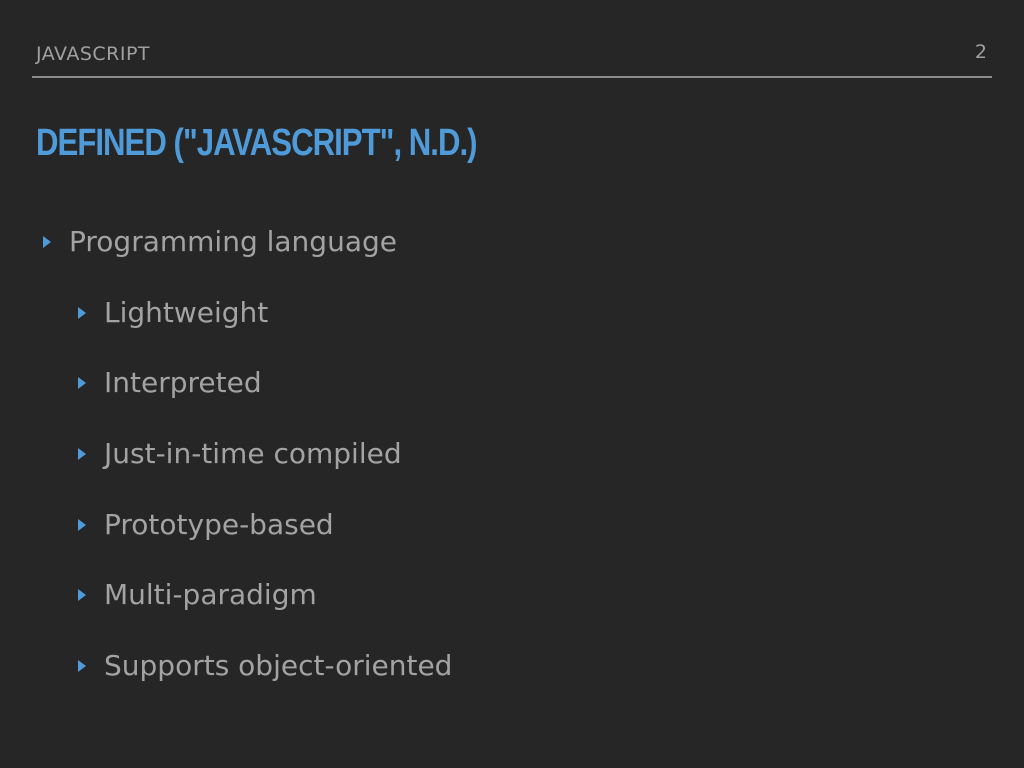 Image resolution: width=1024 pixels, height=768 pixels. What do you see at coordinates (278, 665) in the screenshot?
I see `sub-bullet-text: Supports object-oriented` at bounding box center [278, 665].